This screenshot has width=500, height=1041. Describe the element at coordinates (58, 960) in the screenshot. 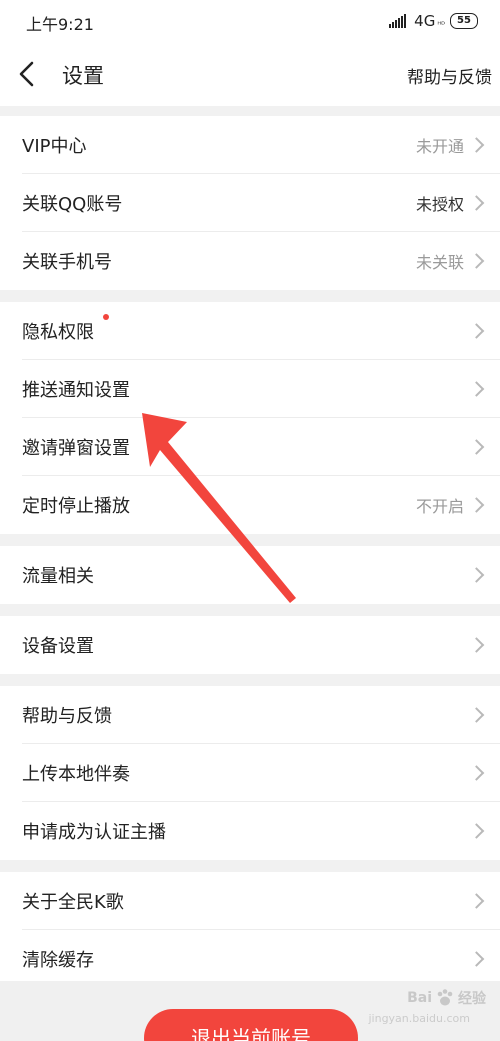

I see `row-label: 清除缓存` at that location.